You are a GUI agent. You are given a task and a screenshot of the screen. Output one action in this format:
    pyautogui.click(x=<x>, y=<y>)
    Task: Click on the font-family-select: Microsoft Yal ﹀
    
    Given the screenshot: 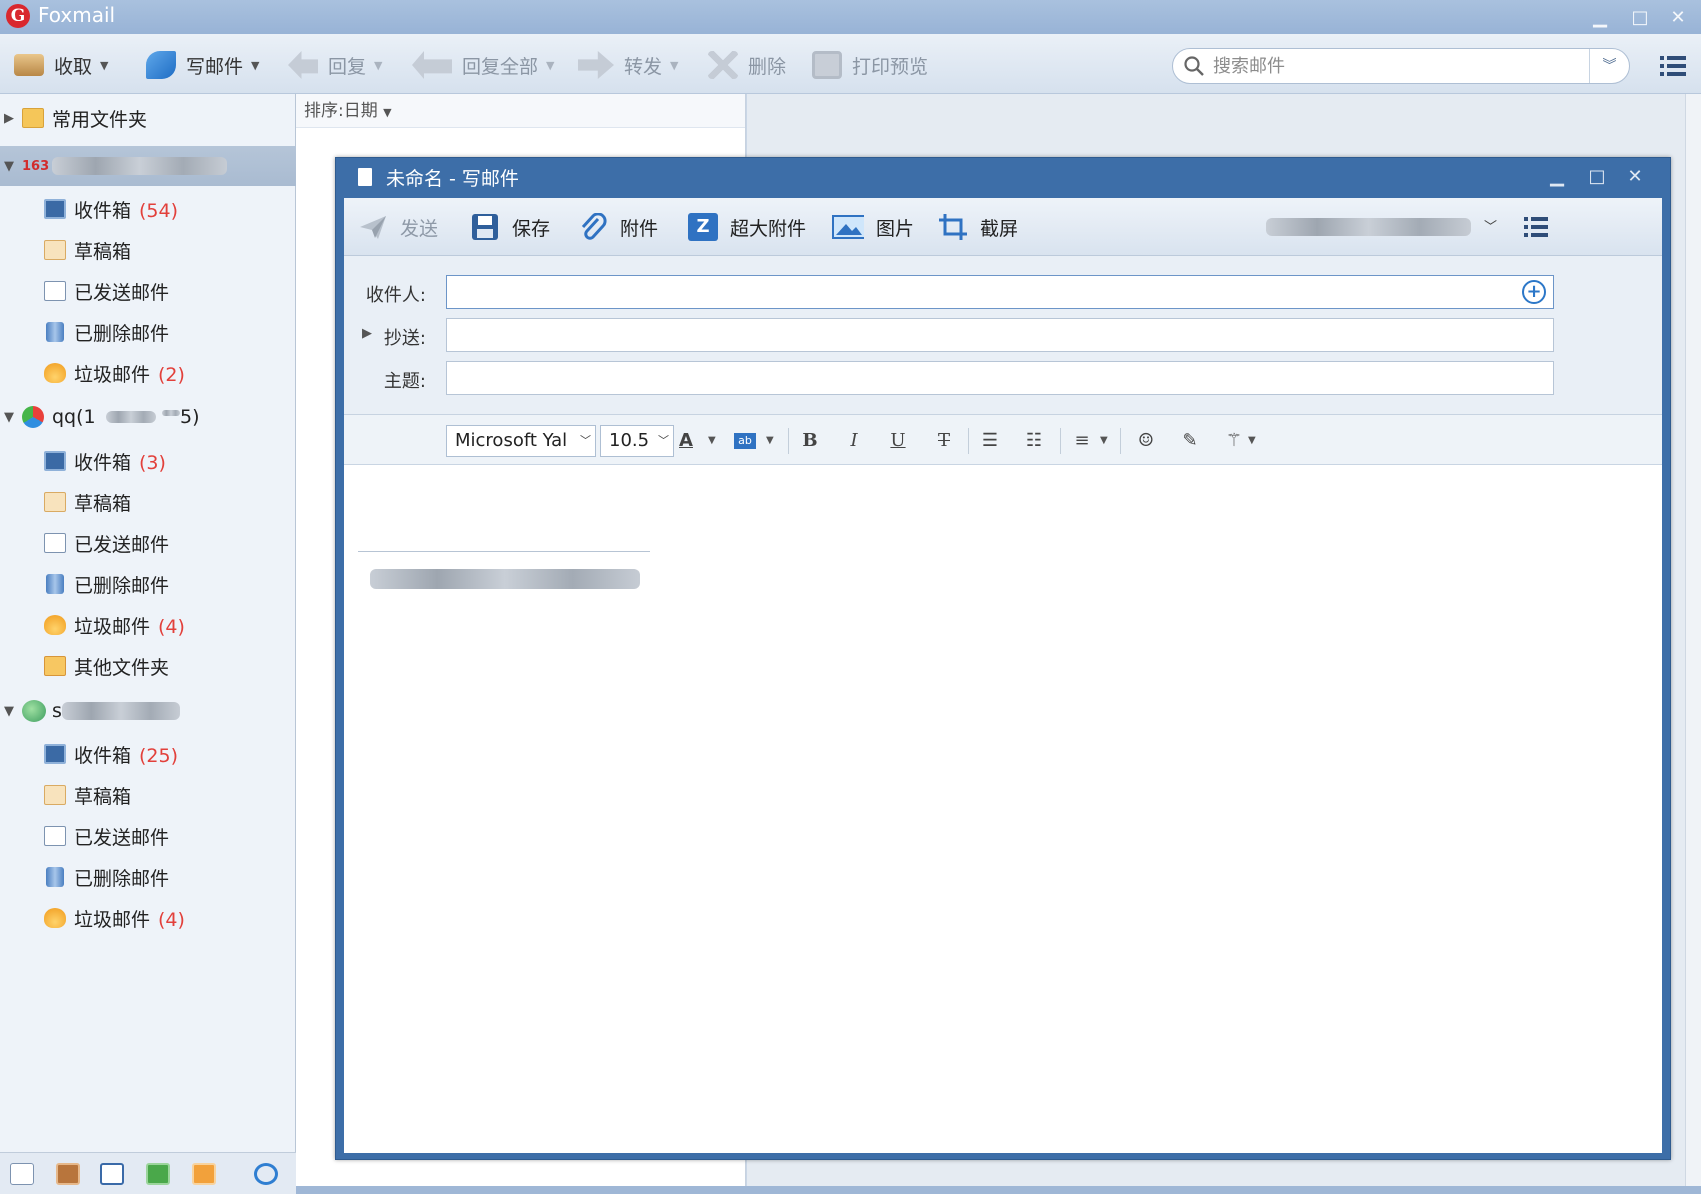 What is the action you would take?
    pyautogui.click(x=521, y=441)
    